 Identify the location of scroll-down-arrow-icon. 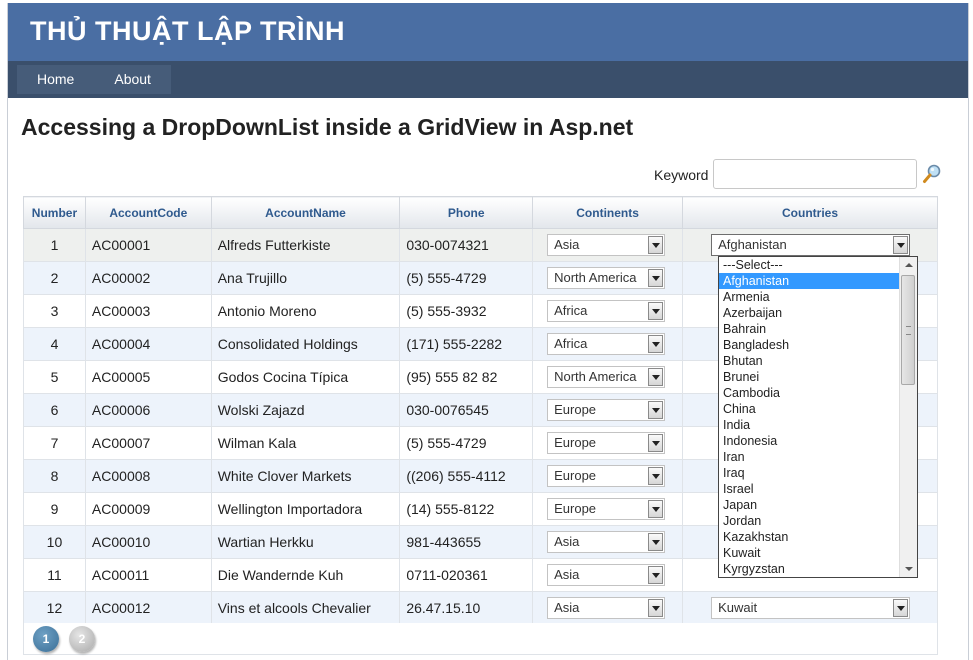
(908, 568).